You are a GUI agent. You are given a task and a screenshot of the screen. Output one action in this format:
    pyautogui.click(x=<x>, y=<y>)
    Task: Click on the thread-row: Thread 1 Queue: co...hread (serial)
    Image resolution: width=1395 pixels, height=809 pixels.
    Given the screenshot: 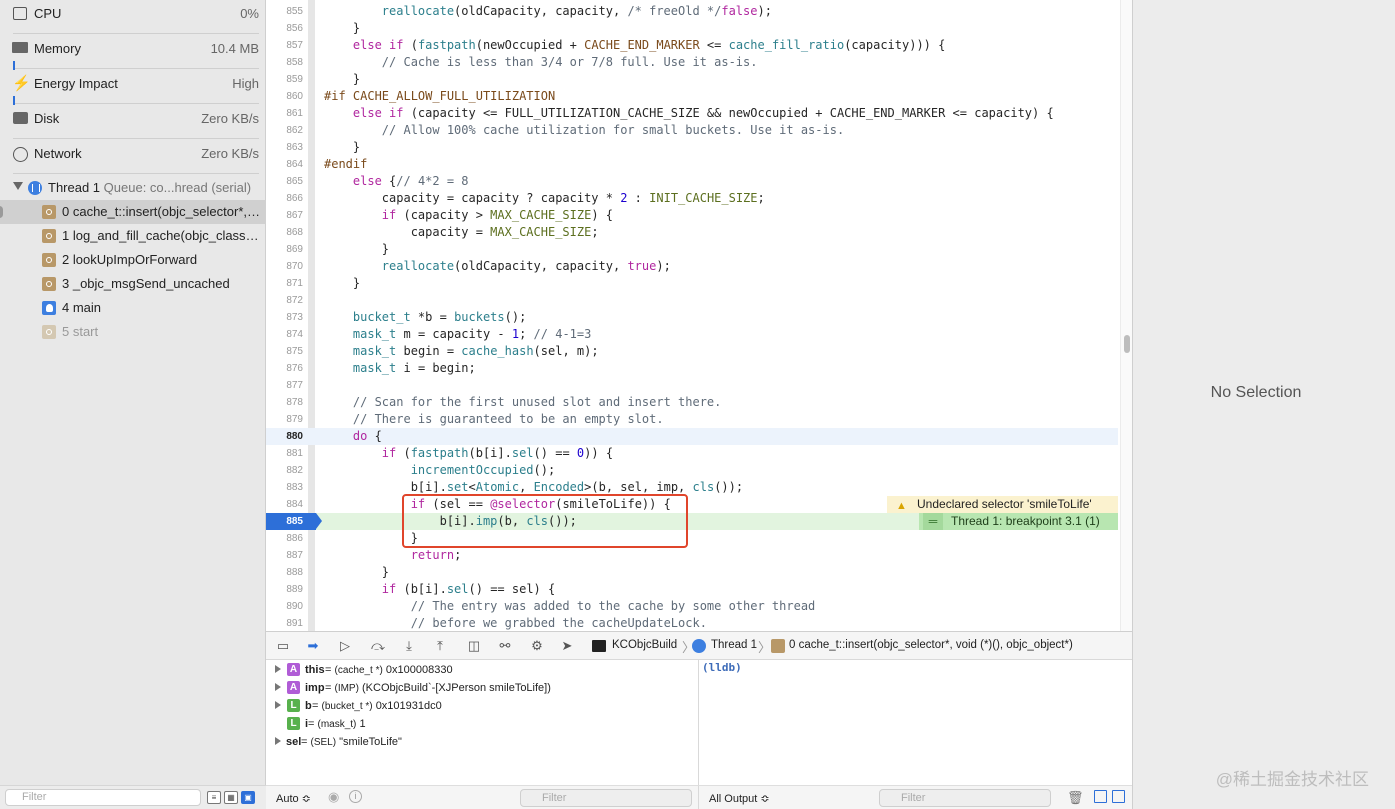 What is the action you would take?
    pyautogui.click(x=133, y=188)
    